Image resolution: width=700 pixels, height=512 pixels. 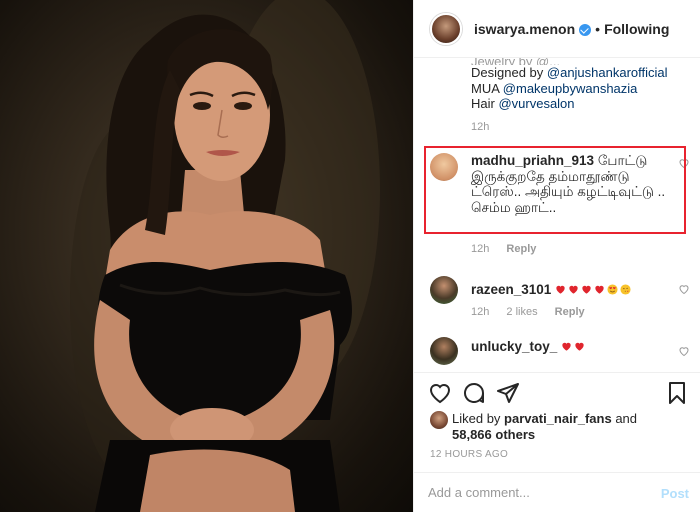 I want to click on likes-prefix: Liked by, so click(x=478, y=418).